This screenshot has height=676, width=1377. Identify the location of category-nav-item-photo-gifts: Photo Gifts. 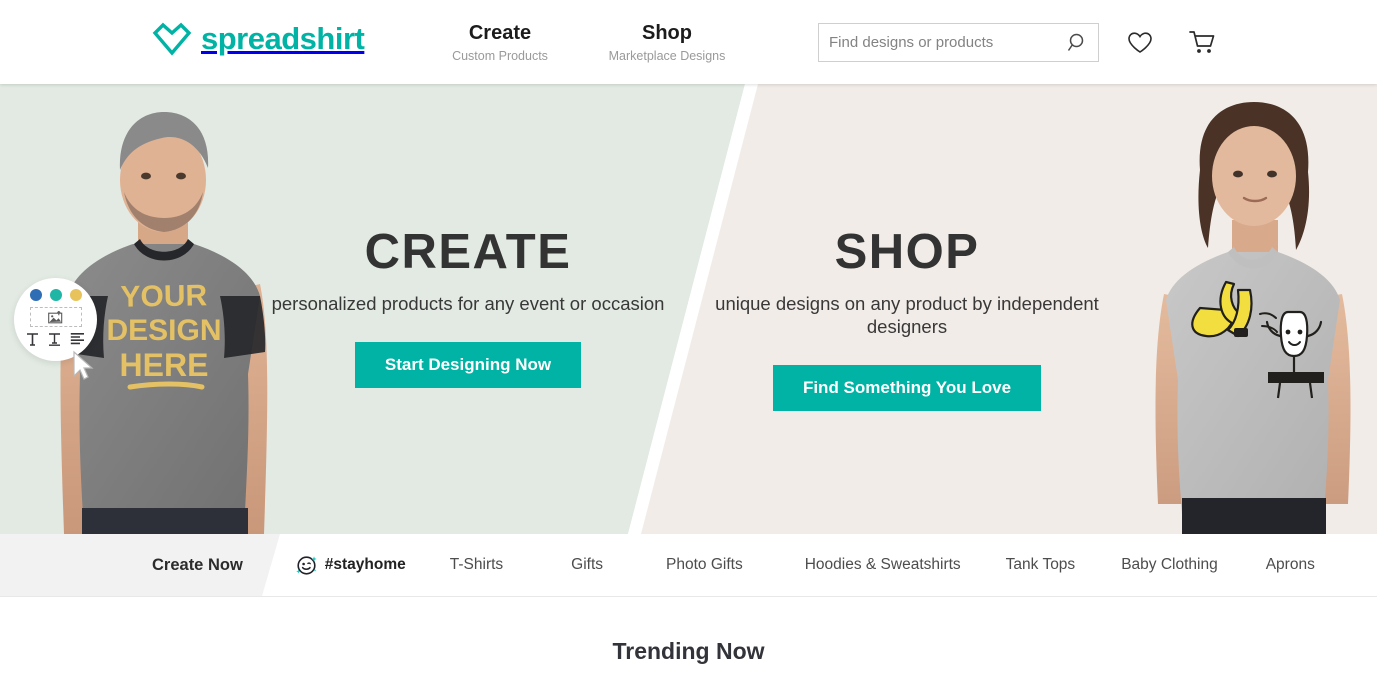
(704, 565).